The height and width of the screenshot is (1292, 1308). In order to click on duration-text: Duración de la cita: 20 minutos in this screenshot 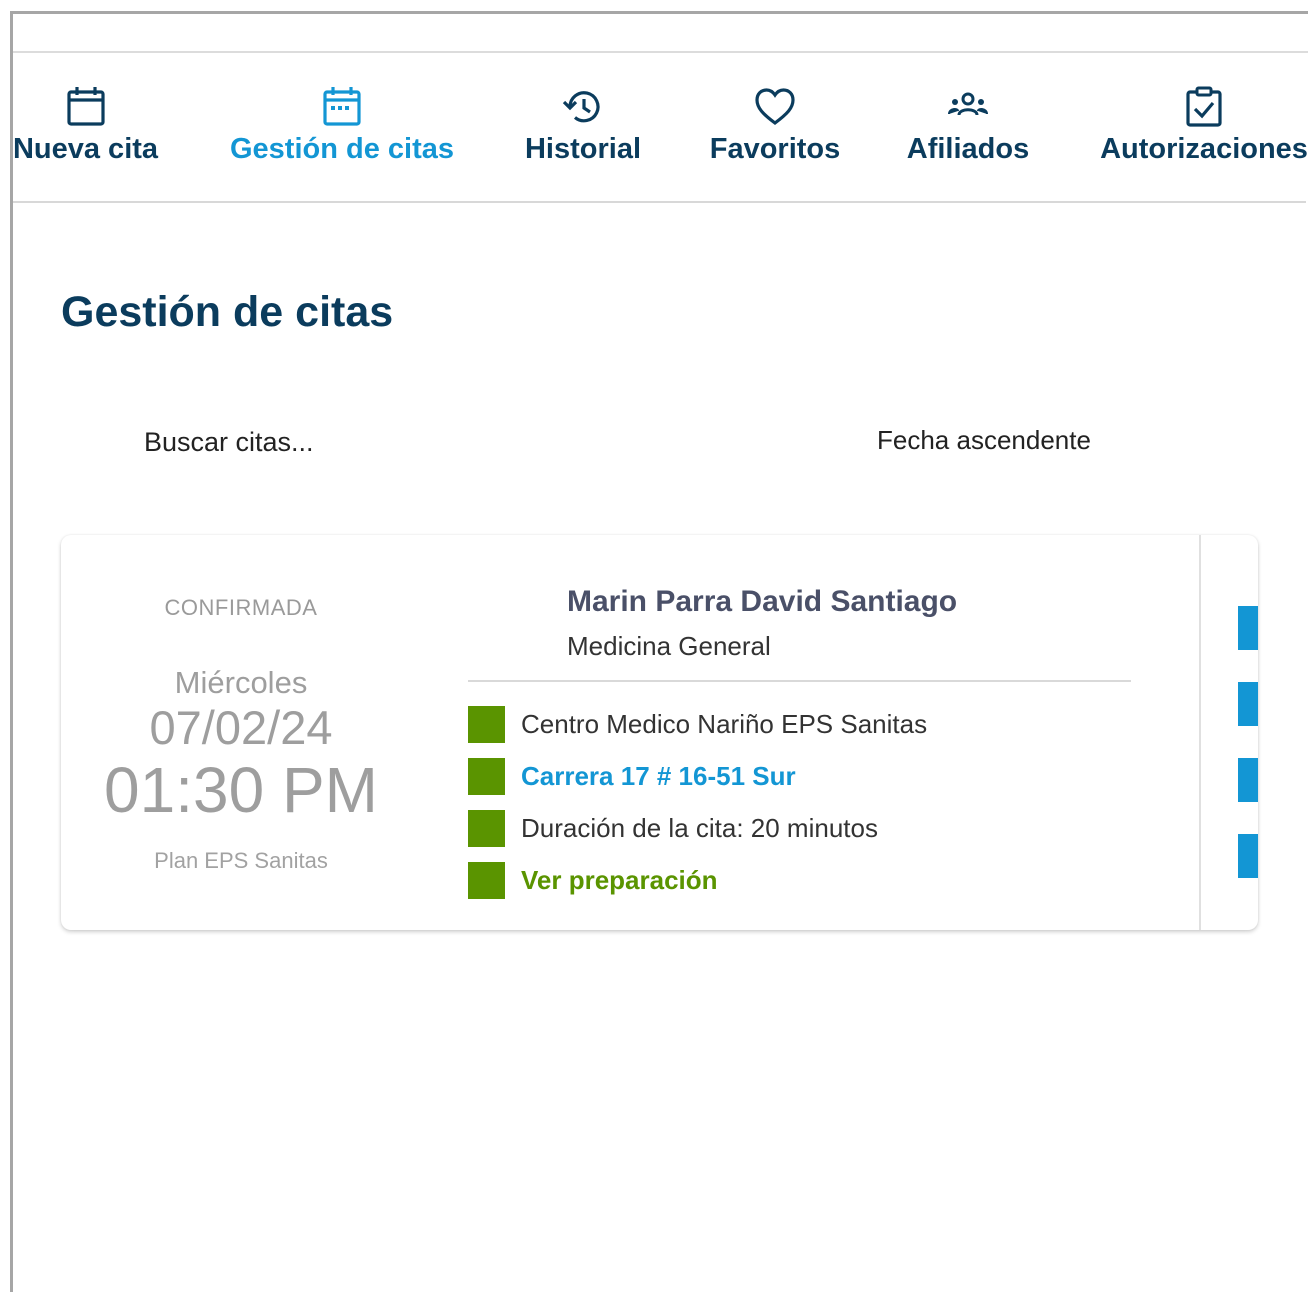, I will do `click(699, 828)`.